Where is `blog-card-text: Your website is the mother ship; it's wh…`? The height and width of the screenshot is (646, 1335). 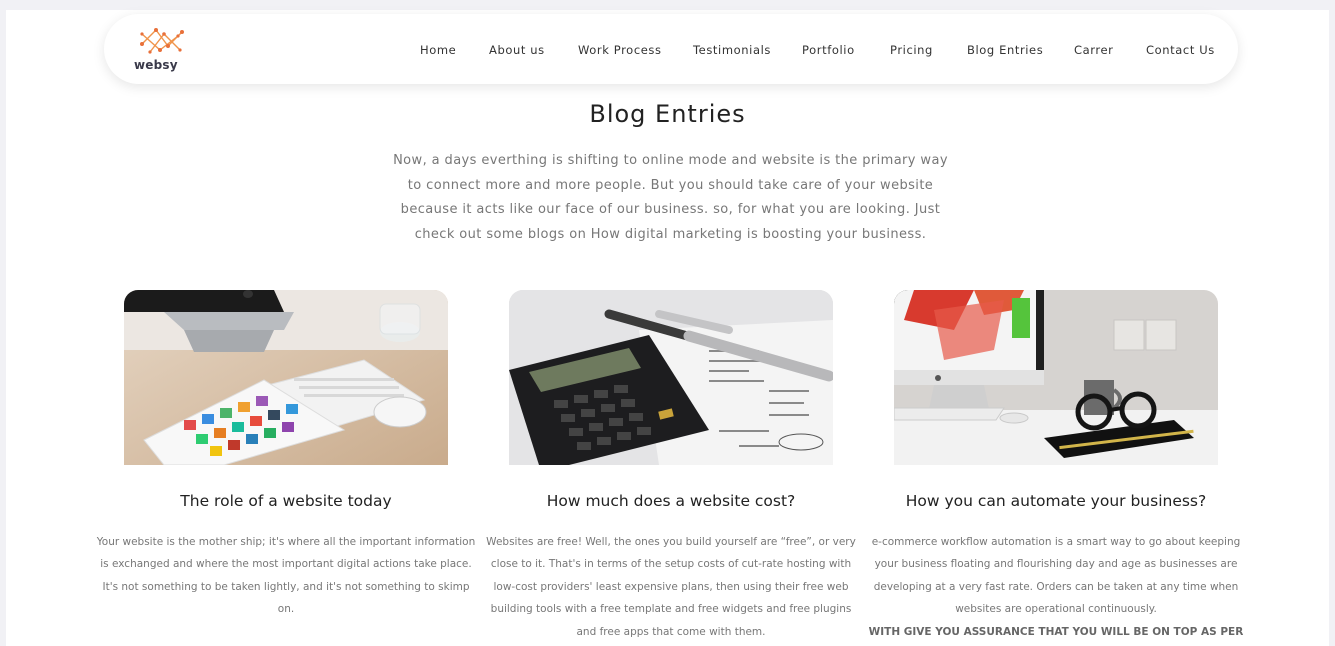 blog-card-text: Your website is the mother ship; it's wh… is located at coordinates (286, 576).